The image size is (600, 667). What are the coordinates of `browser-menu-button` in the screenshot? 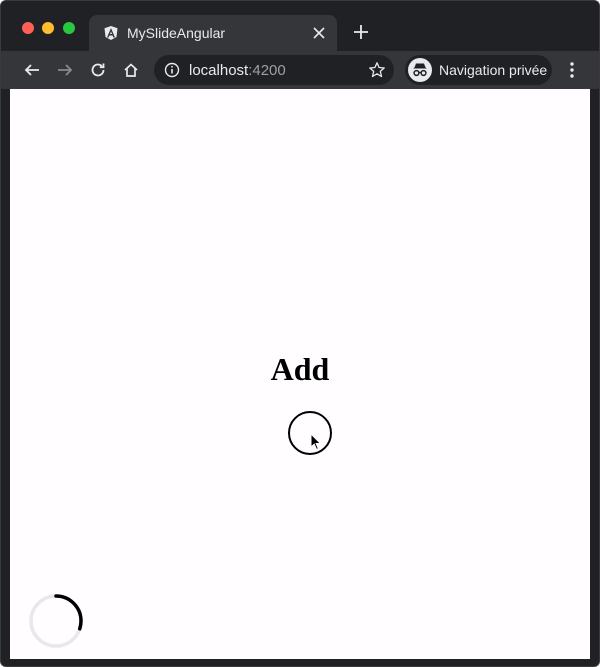 It's located at (572, 70).